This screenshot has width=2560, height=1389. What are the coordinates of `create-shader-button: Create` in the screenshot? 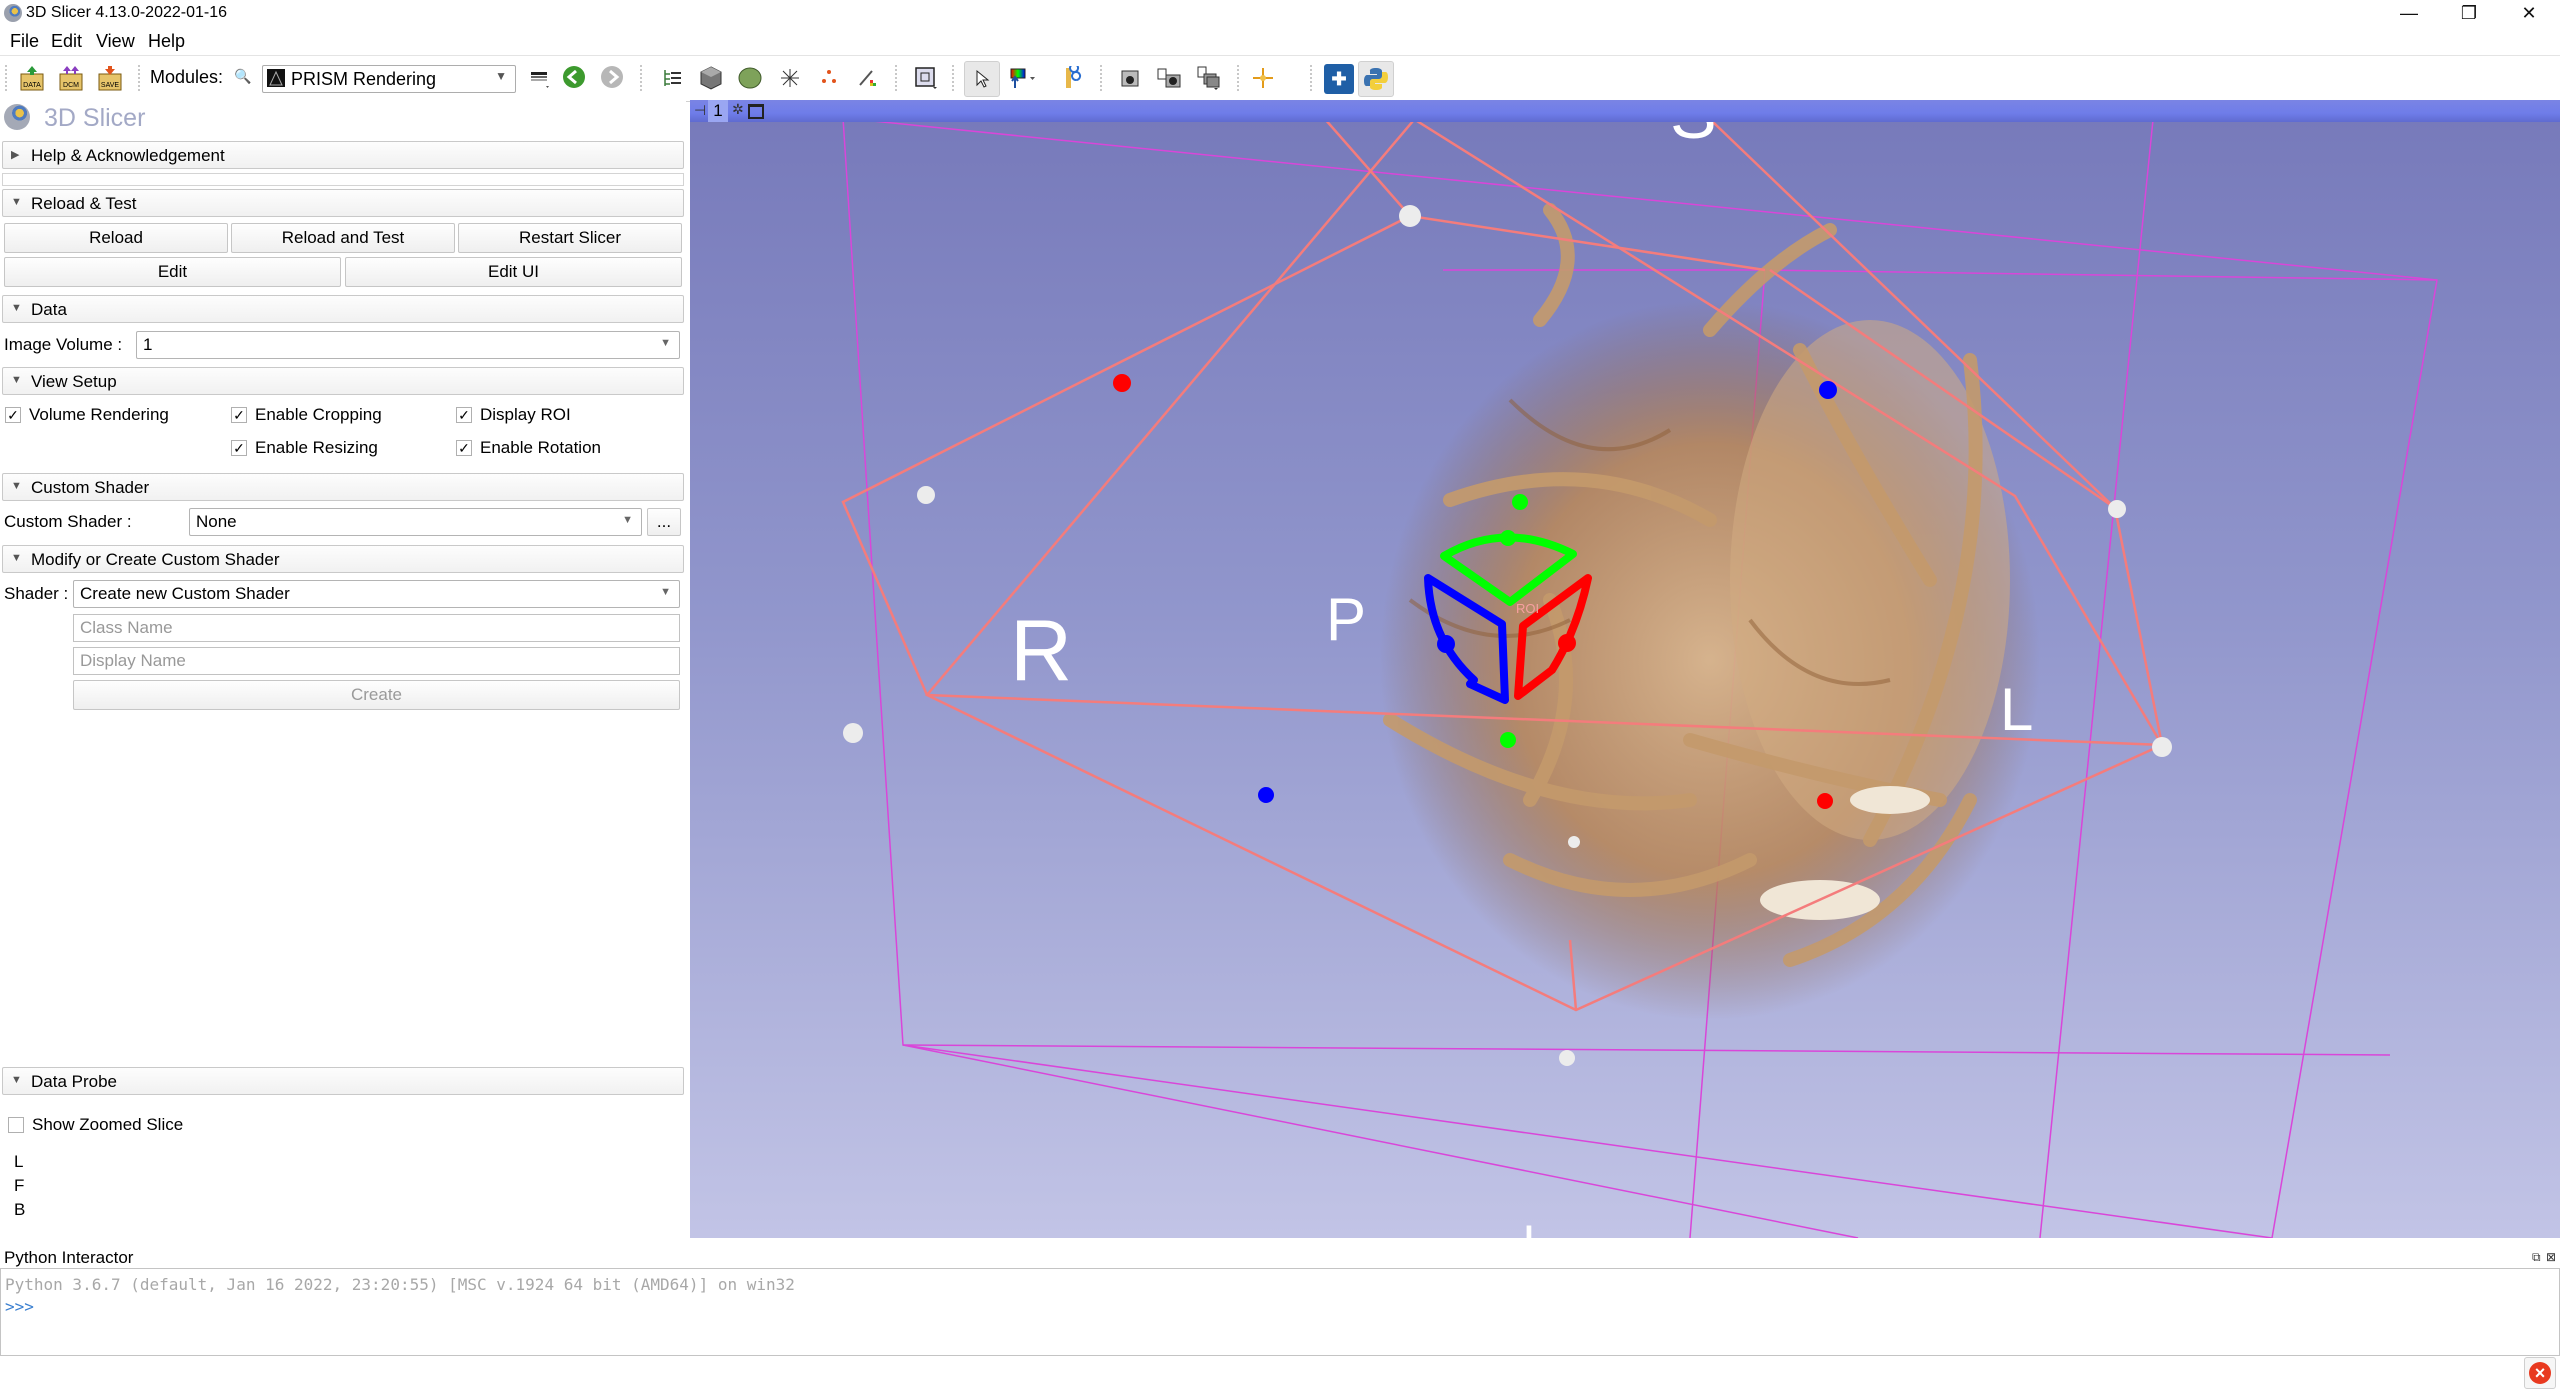 It's located at (376, 695).